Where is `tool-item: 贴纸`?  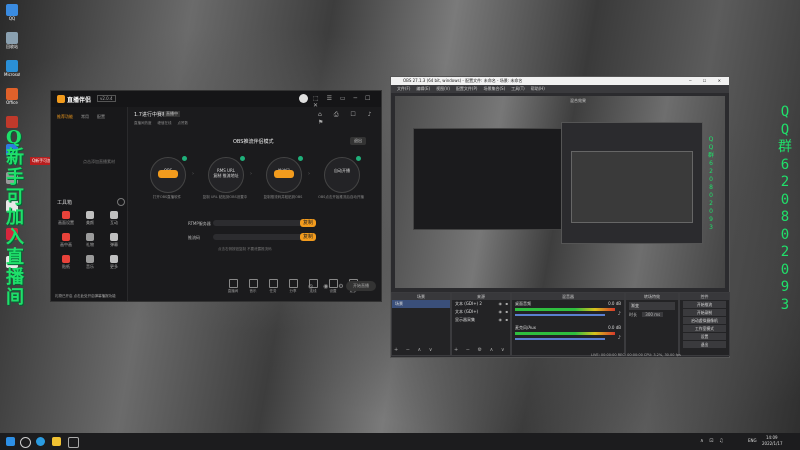 tool-item: 贴纸 is located at coordinates (66, 262).